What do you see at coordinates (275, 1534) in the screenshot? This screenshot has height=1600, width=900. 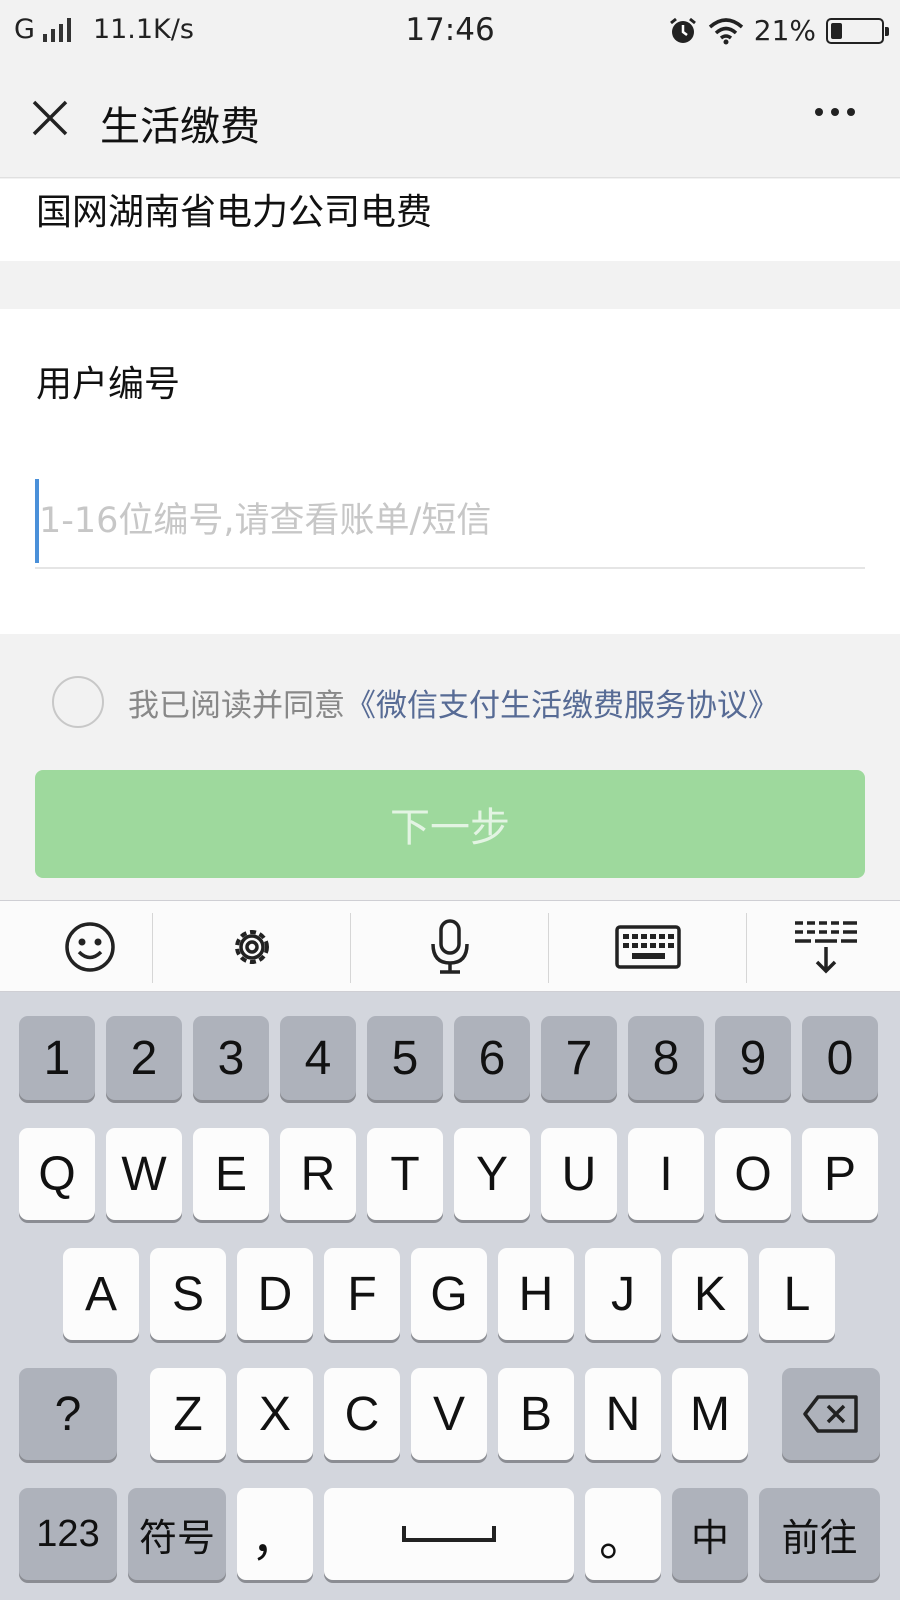 I see `comma-key: ，` at bounding box center [275, 1534].